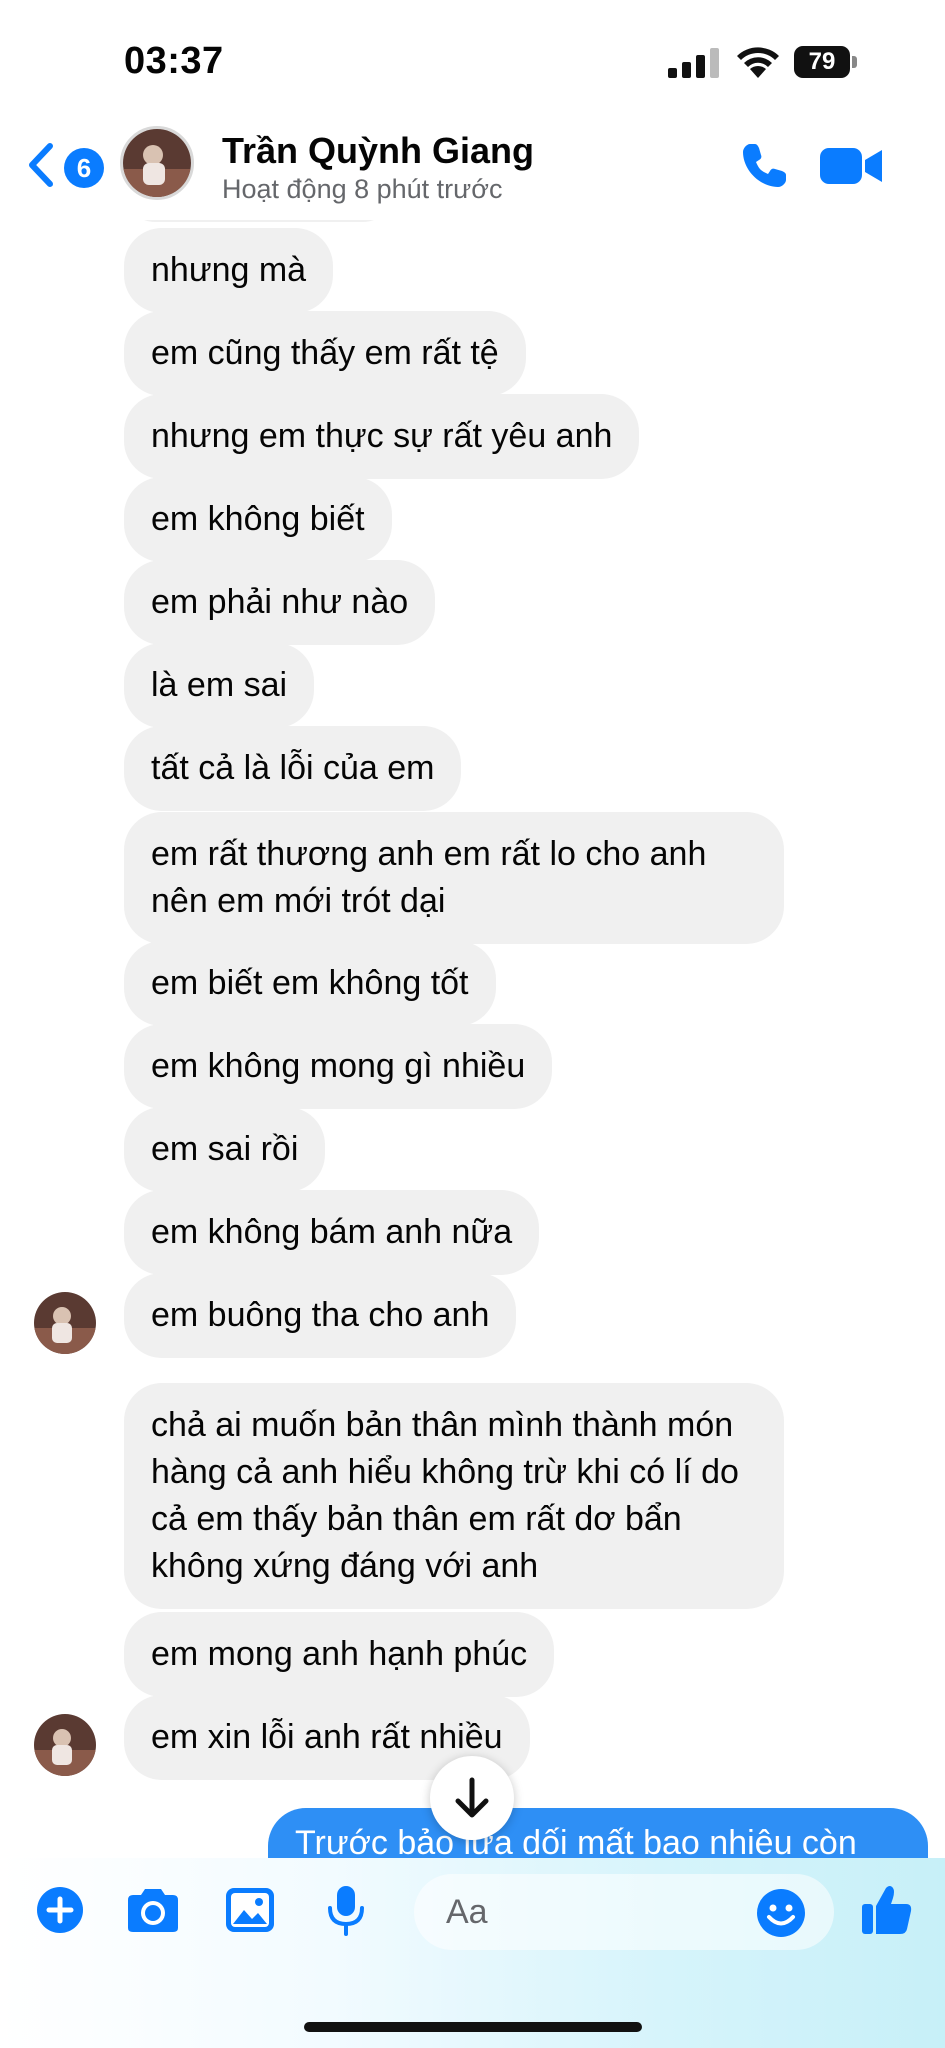 The image size is (945, 2048). I want to click on sent-message-bubble: Trước bảo lừa dối mất bao nhiêu còn, so click(598, 1834).